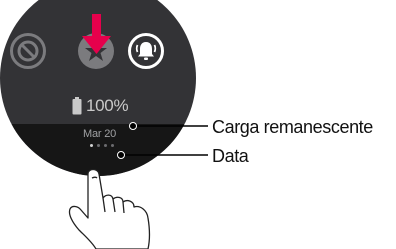 The height and width of the screenshot is (249, 396). I want to click on pointing-hand-icon, so click(109, 208).